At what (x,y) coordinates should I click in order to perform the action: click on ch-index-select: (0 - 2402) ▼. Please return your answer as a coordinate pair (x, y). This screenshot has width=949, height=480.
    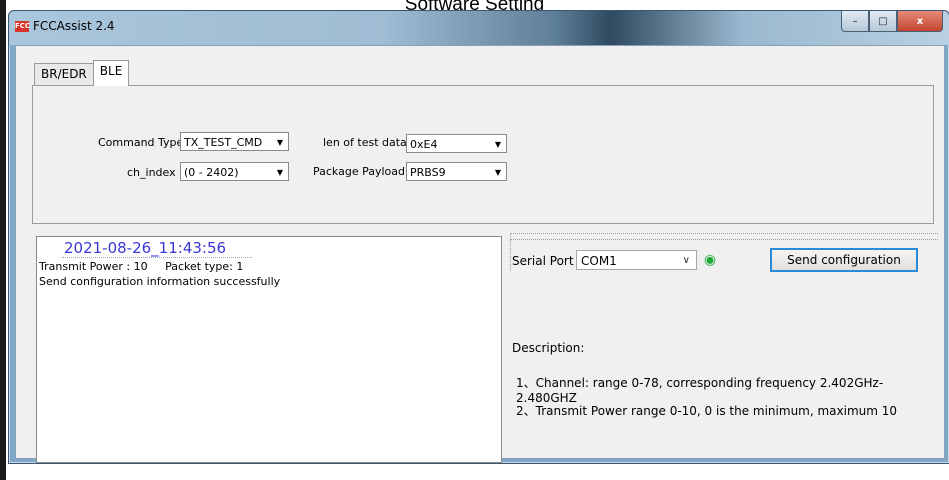
    Looking at the image, I should click on (234, 171).